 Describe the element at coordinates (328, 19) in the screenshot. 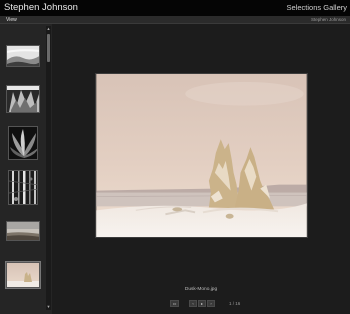

I see `photographer-credit: Stephen Johnson` at that location.